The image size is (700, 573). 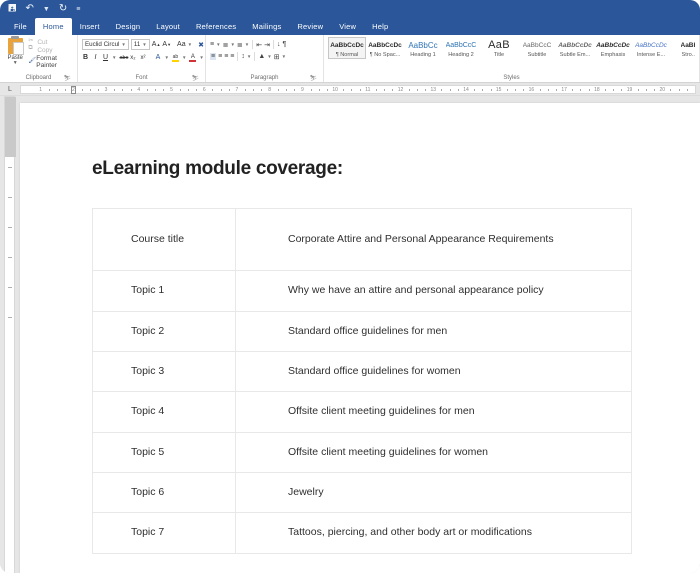 I want to click on font-size-combo: 11 ▼, so click(x=140, y=44).